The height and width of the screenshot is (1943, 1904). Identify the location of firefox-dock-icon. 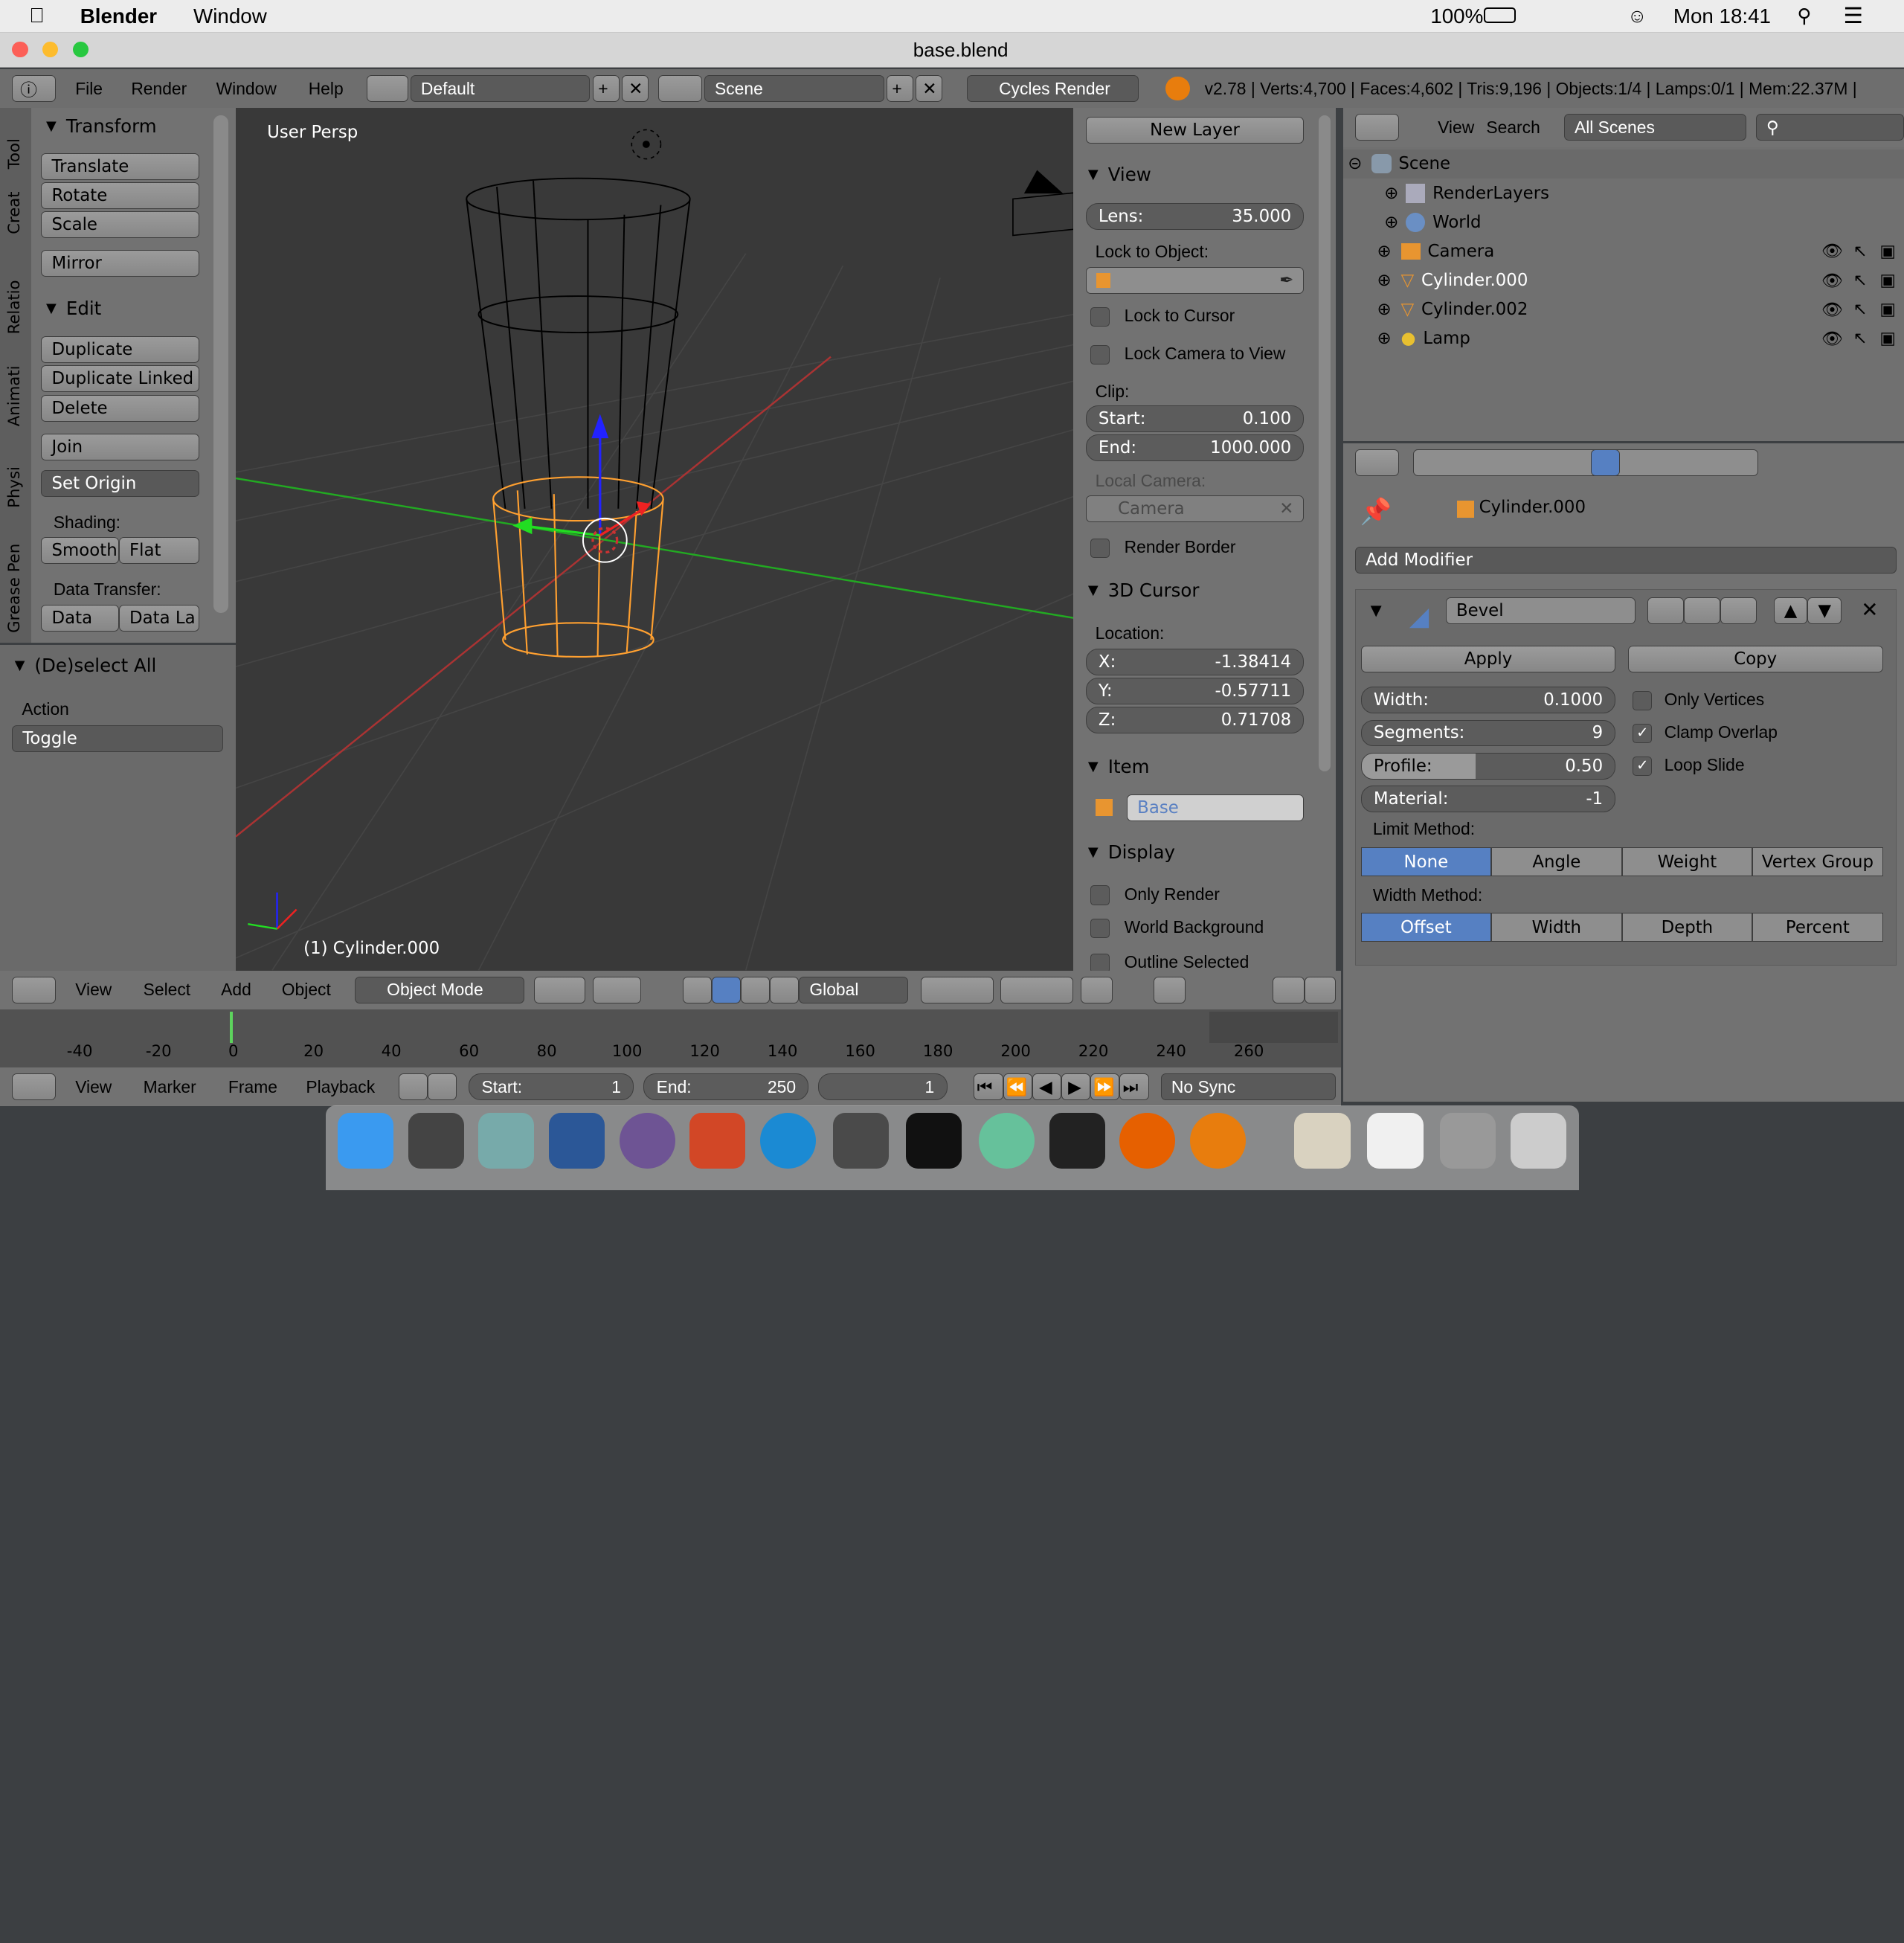
(1147, 1140).